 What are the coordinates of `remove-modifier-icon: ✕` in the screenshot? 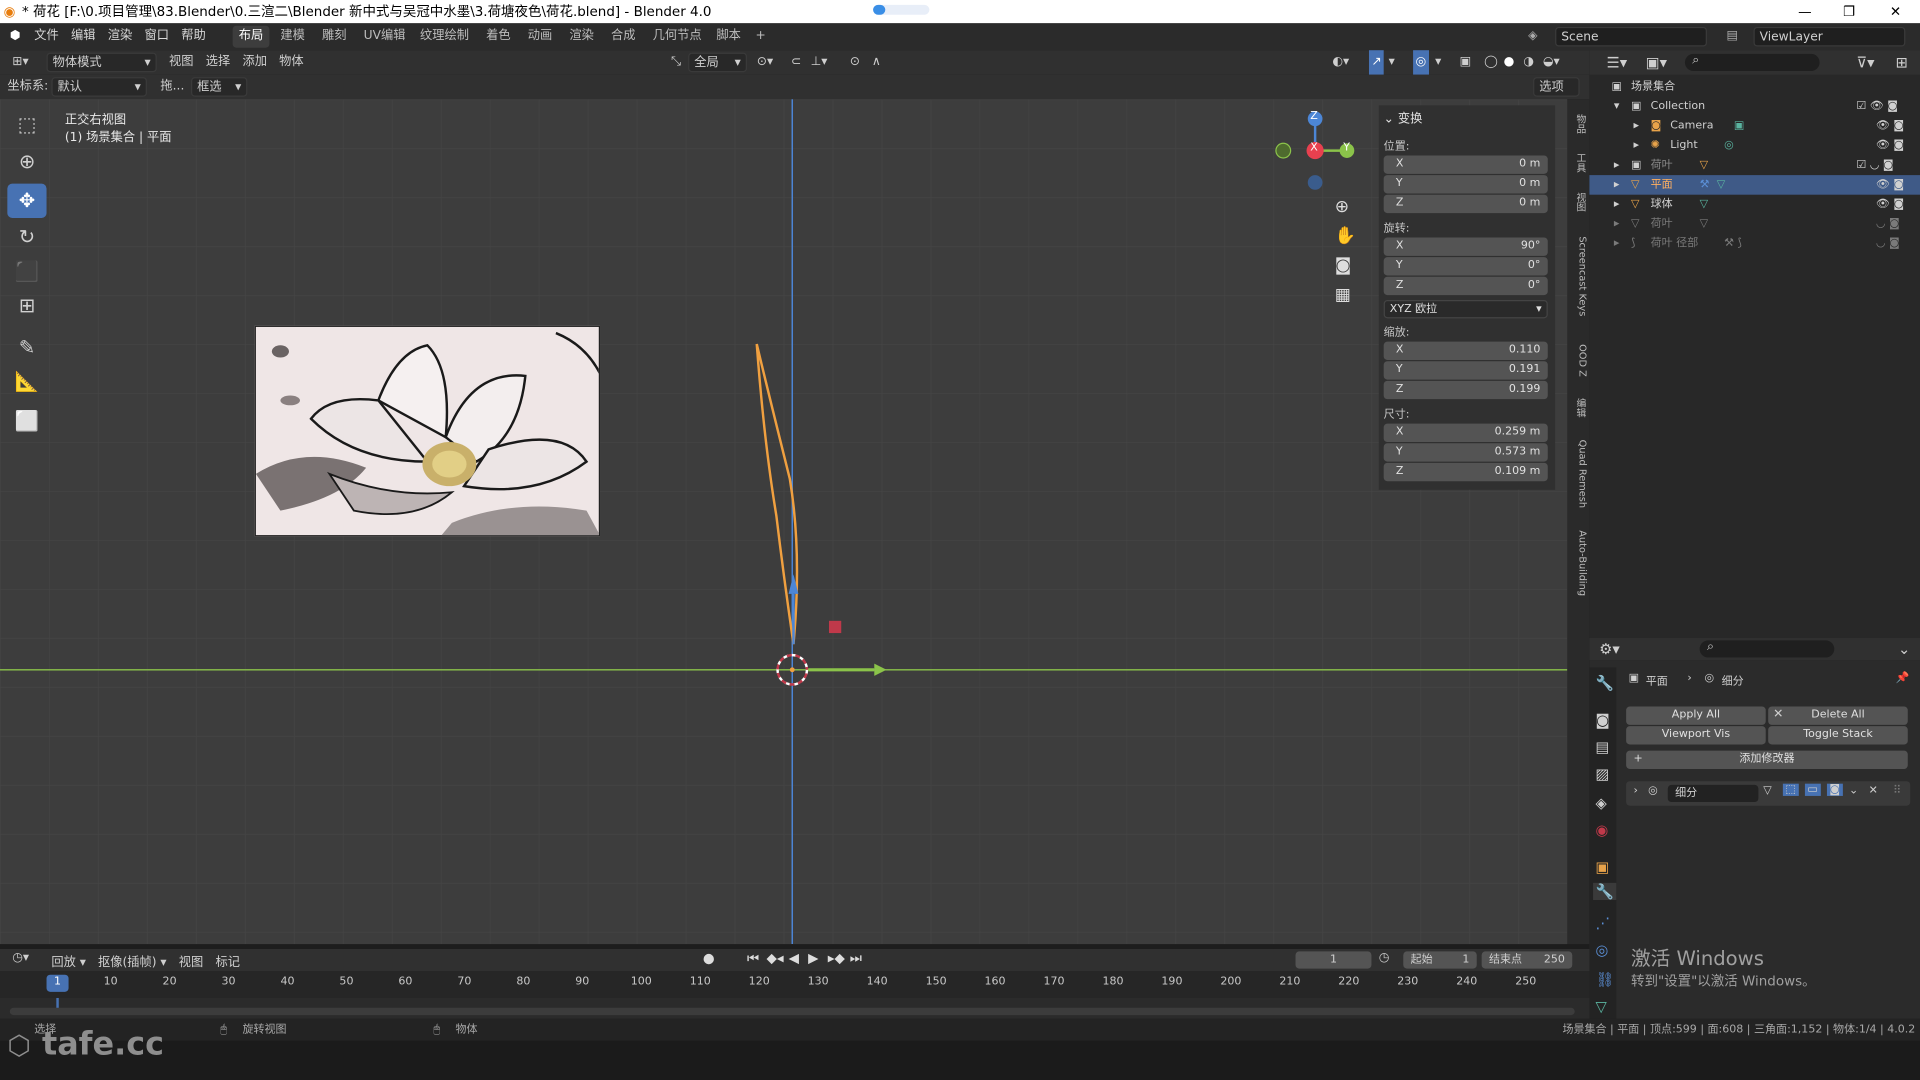 It's located at (1873, 791).